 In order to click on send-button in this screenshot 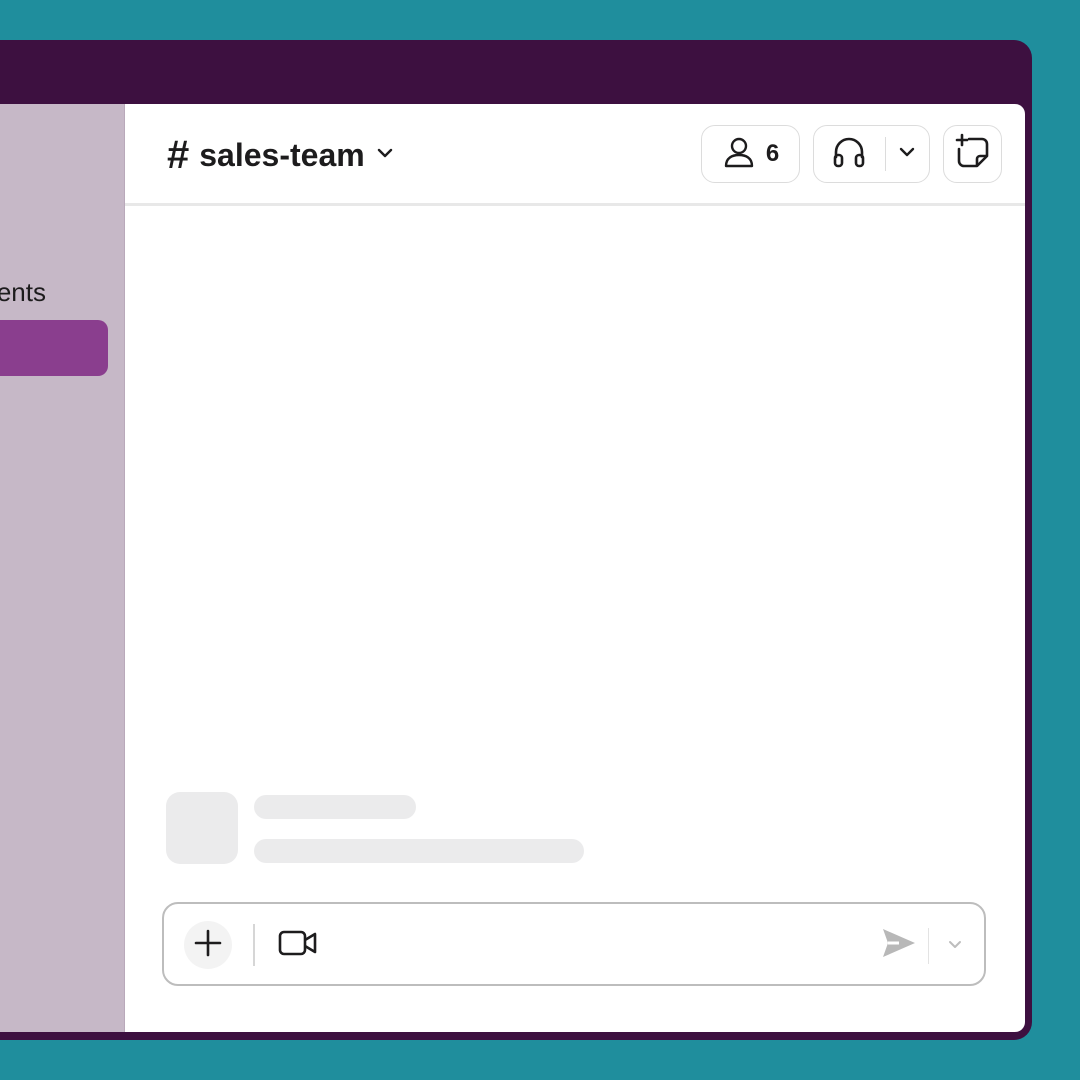, I will do `click(899, 945)`.